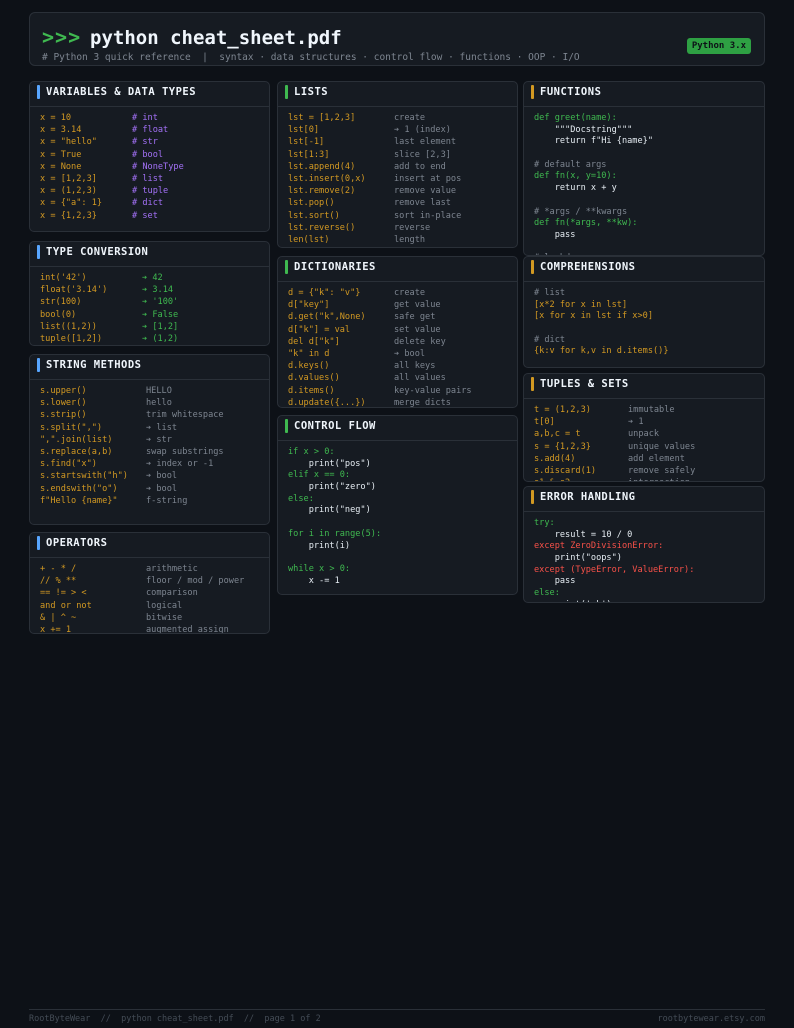 This screenshot has width=794, height=1028. What do you see at coordinates (68, 191) in the screenshot?
I see `row-code: x = (1,2,3)` at bounding box center [68, 191].